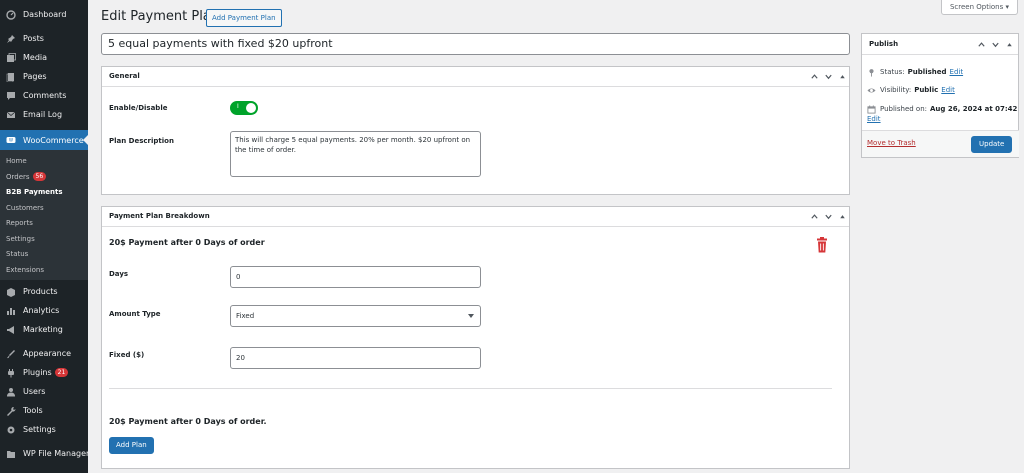  I want to click on update-button: Update, so click(992, 144).